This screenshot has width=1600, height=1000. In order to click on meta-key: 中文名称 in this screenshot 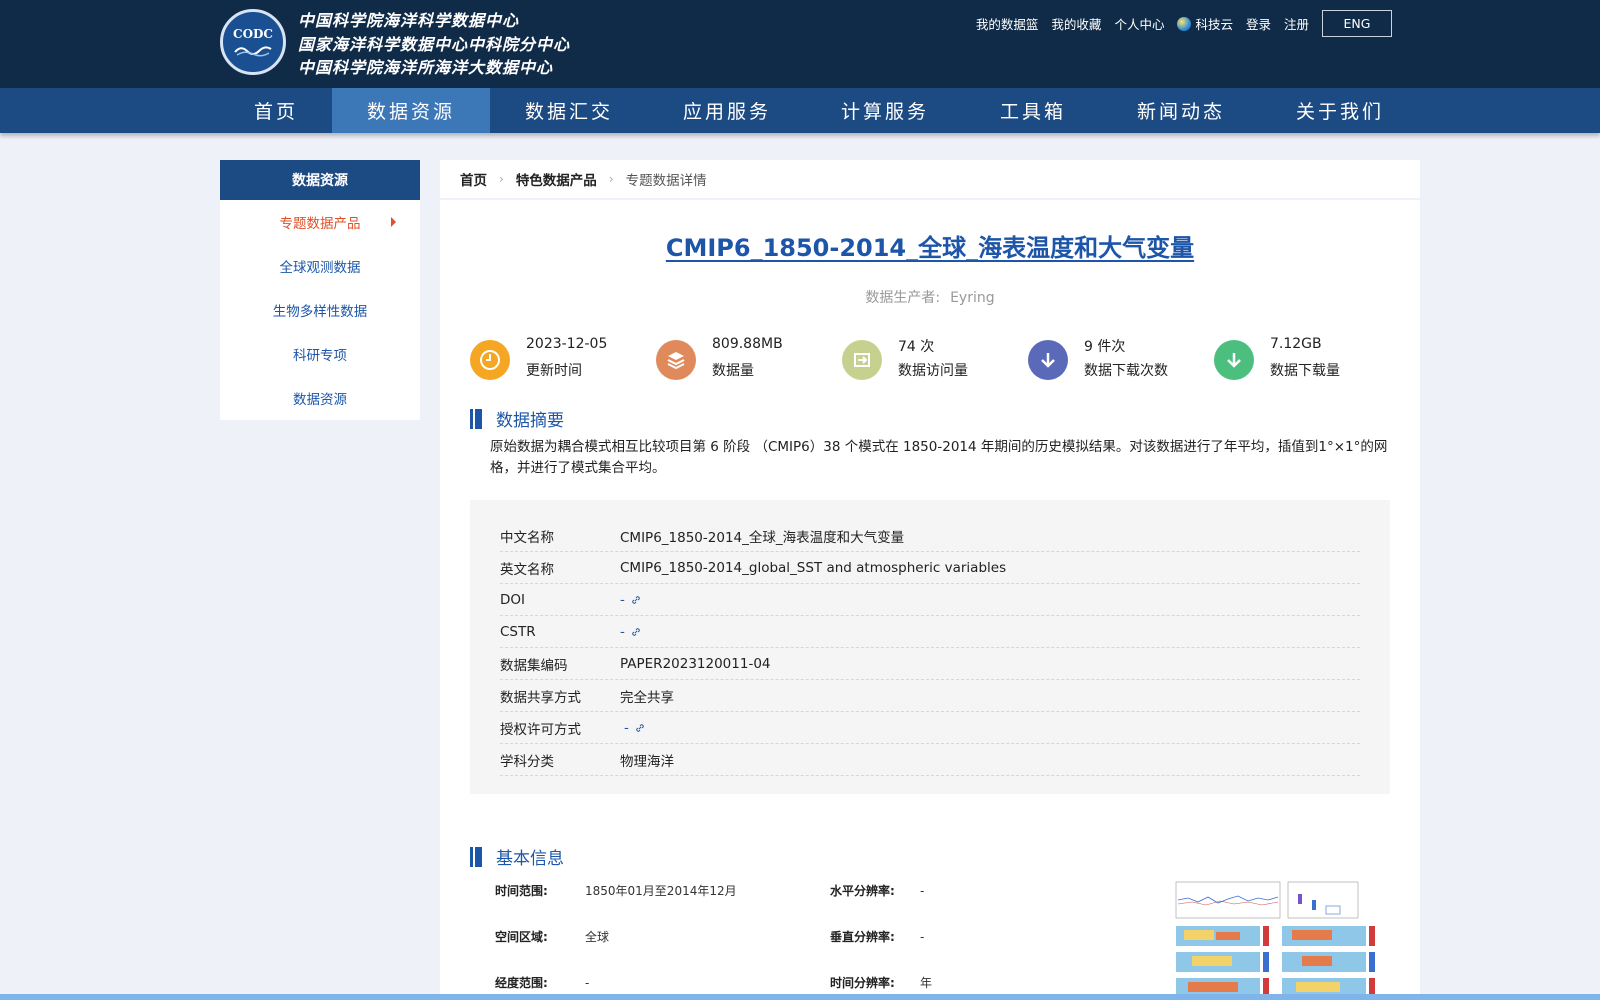, I will do `click(527, 537)`.